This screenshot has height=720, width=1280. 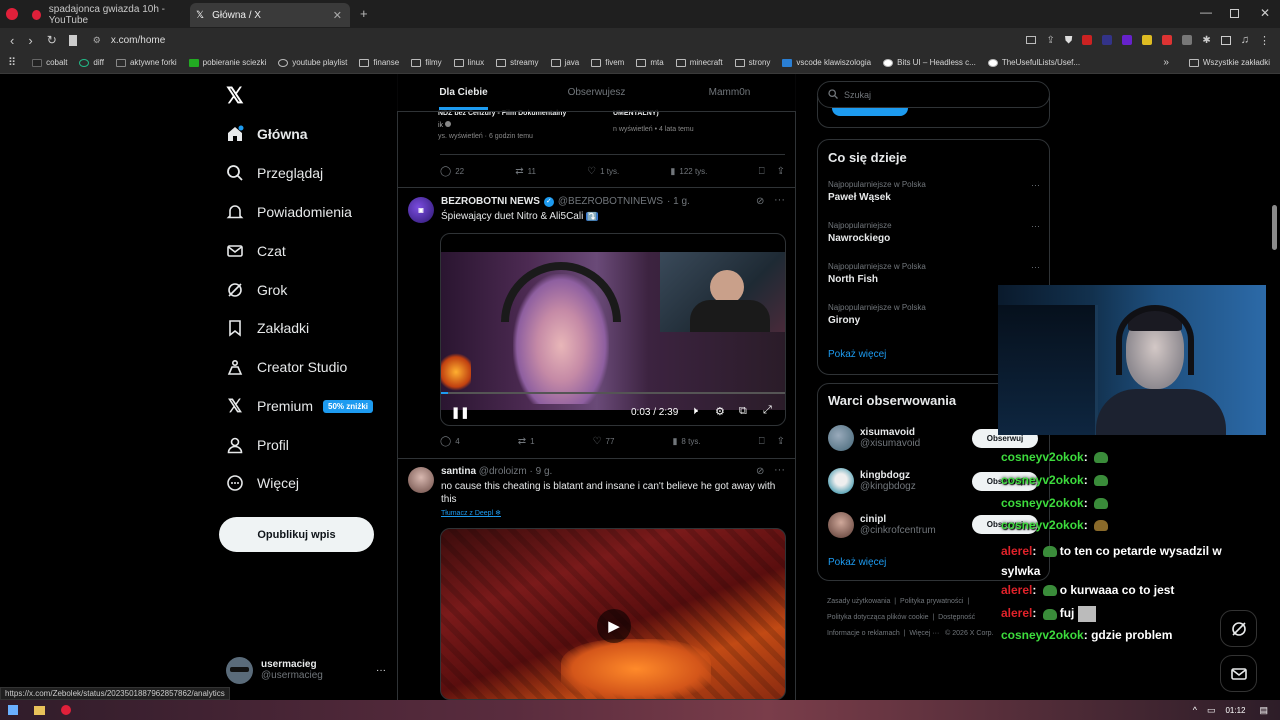 I want to click on explorer-icon, so click(x=39, y=710).